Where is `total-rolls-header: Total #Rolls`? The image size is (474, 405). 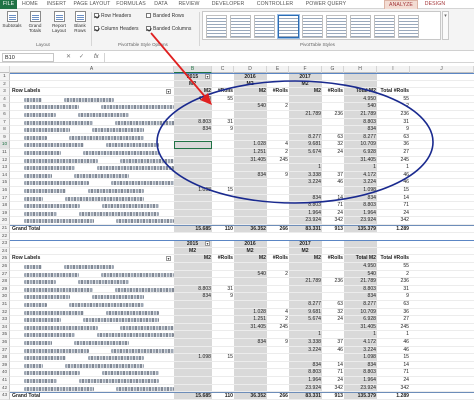
total-rolls-header: Total #Rolls is located at coordinates (393, 259).